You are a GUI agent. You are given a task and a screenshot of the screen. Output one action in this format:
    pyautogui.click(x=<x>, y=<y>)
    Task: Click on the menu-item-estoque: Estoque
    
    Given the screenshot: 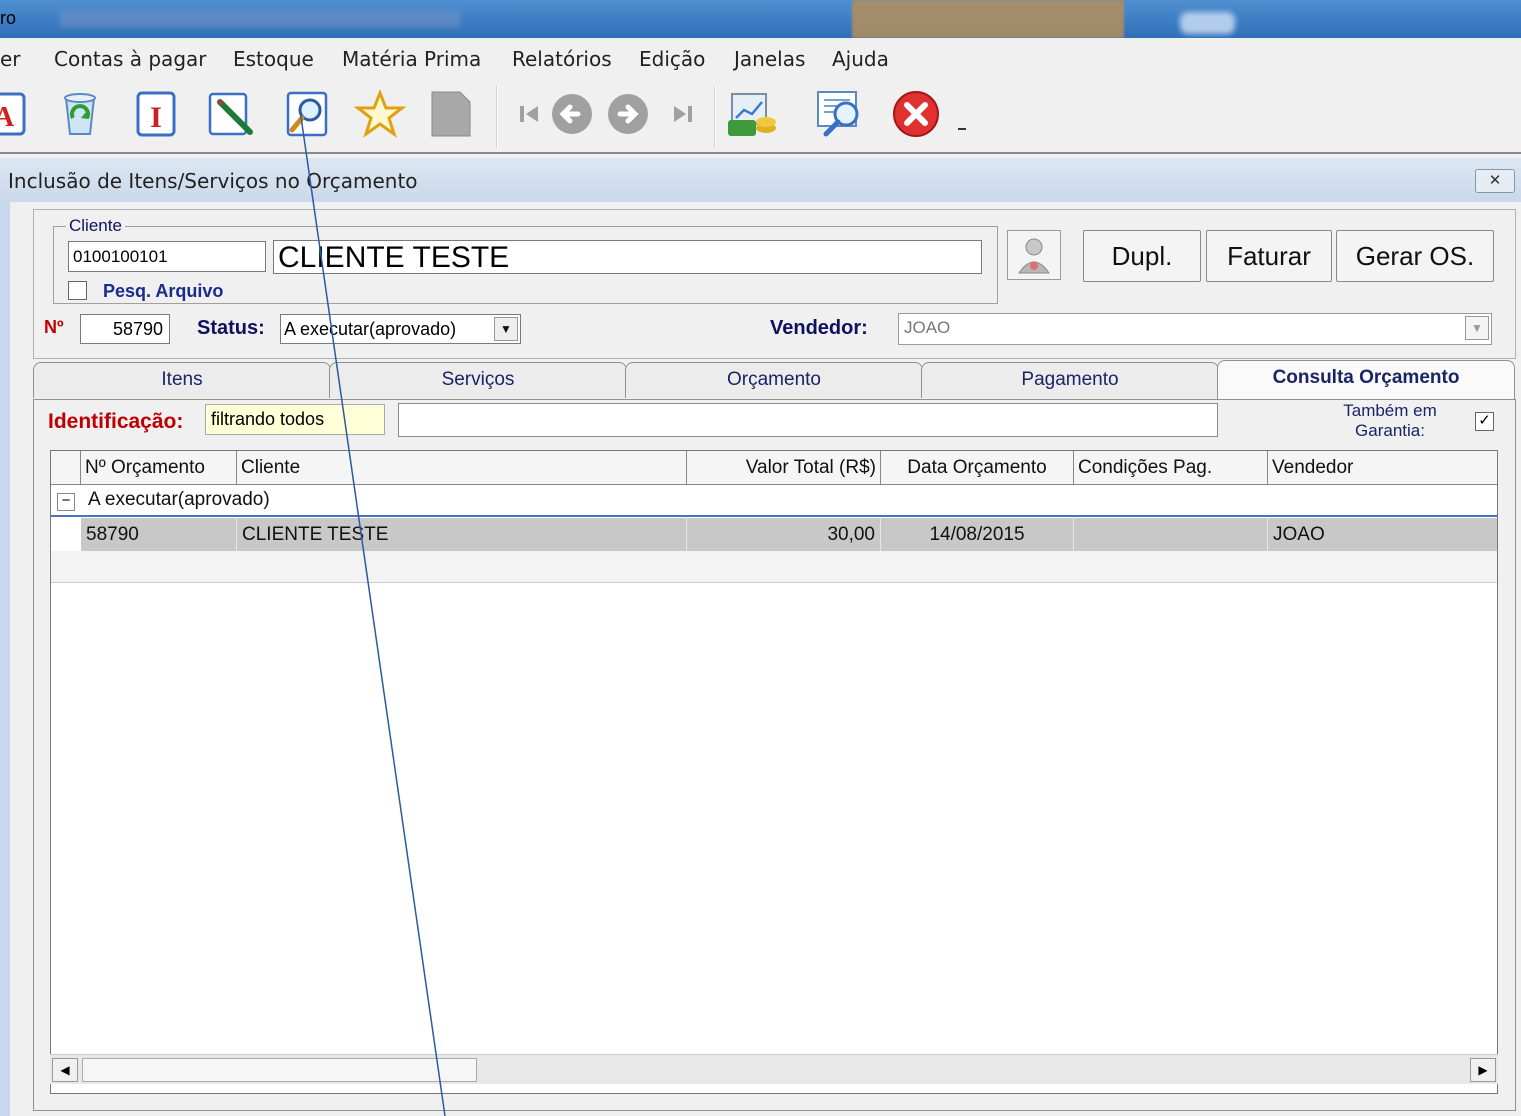 What is the action you would take?
    pyautogui.click(x=273, y=59)
    